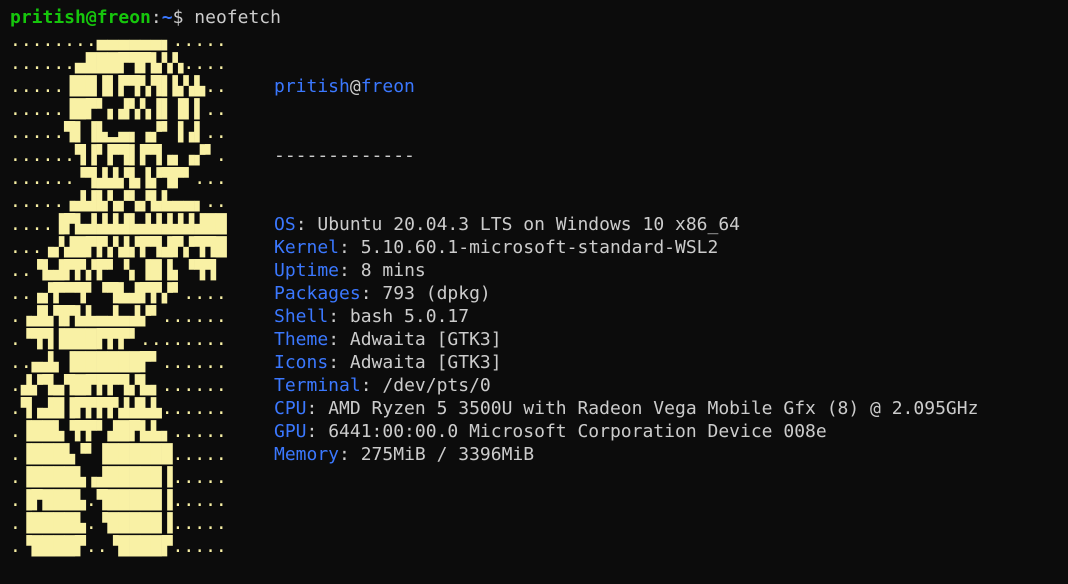  Describe the element at coordinates (301, 362) in the screenshot. I see `info-key: Icons` at that location.